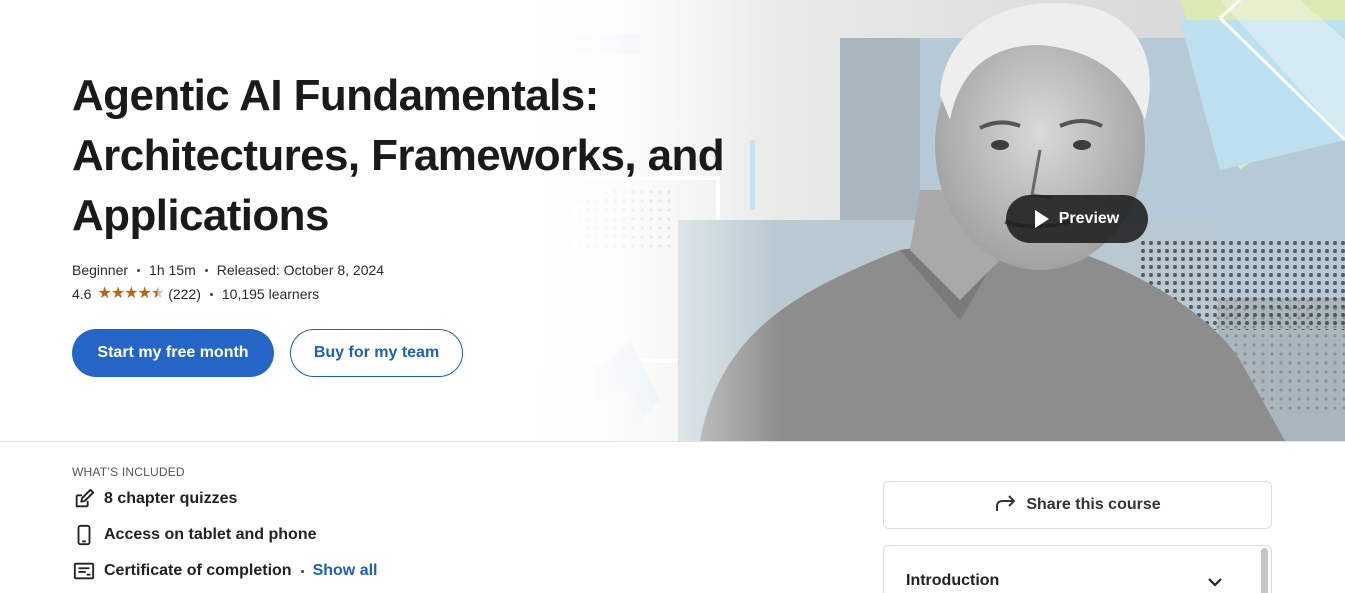 This screenshot has height=593, width=1345. What do you see at coordinates (171, 498) in the screenshot?
I see `included-item-label: 8 chapter quizzes` at bounding box center [171, 498].